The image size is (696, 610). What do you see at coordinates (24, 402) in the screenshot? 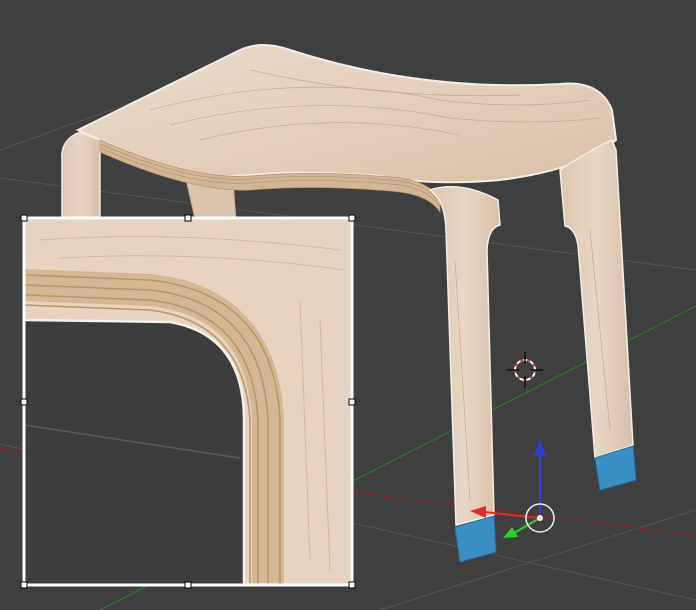
I see `handle-middle-left` at bounding box center [24, 402].